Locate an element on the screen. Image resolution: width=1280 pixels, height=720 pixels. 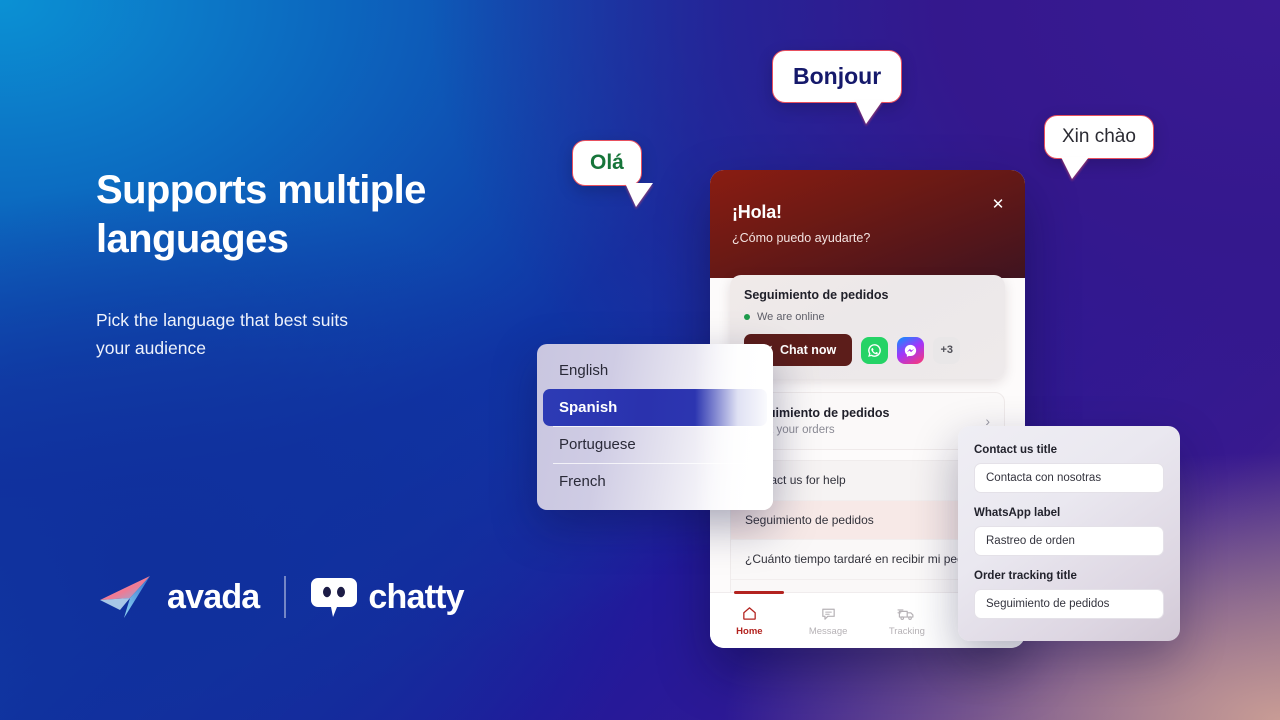
message-icon is located at coordinates (828, 614).